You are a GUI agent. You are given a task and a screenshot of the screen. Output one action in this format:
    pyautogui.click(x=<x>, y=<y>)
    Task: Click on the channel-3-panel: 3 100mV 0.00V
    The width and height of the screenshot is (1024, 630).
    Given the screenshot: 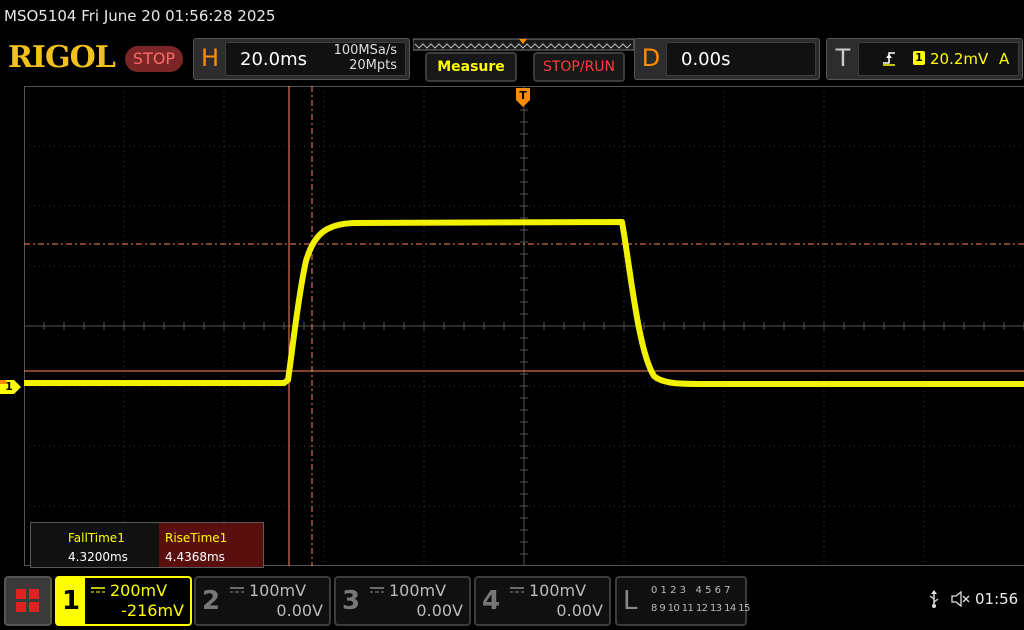 What is the action you would take?
    pyautogui.click(x=402, y=601)
    